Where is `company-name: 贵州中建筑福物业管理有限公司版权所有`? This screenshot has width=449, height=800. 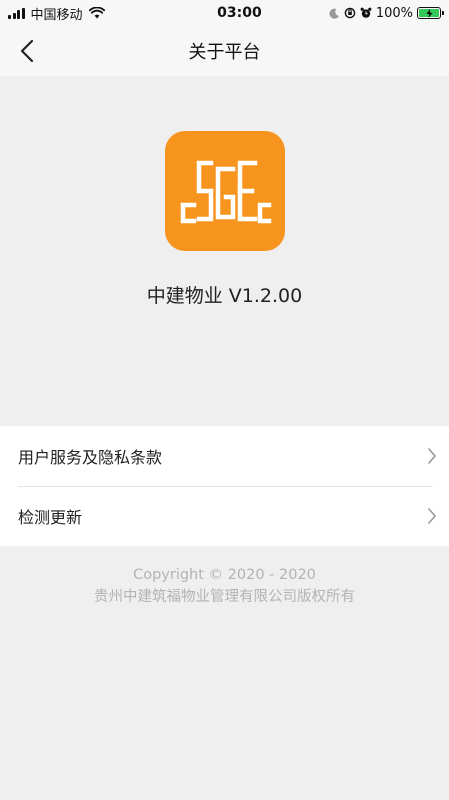 company-name: 贵州中建筑福物业管理有限公司版权所有 is located at coordinates (224, 597).